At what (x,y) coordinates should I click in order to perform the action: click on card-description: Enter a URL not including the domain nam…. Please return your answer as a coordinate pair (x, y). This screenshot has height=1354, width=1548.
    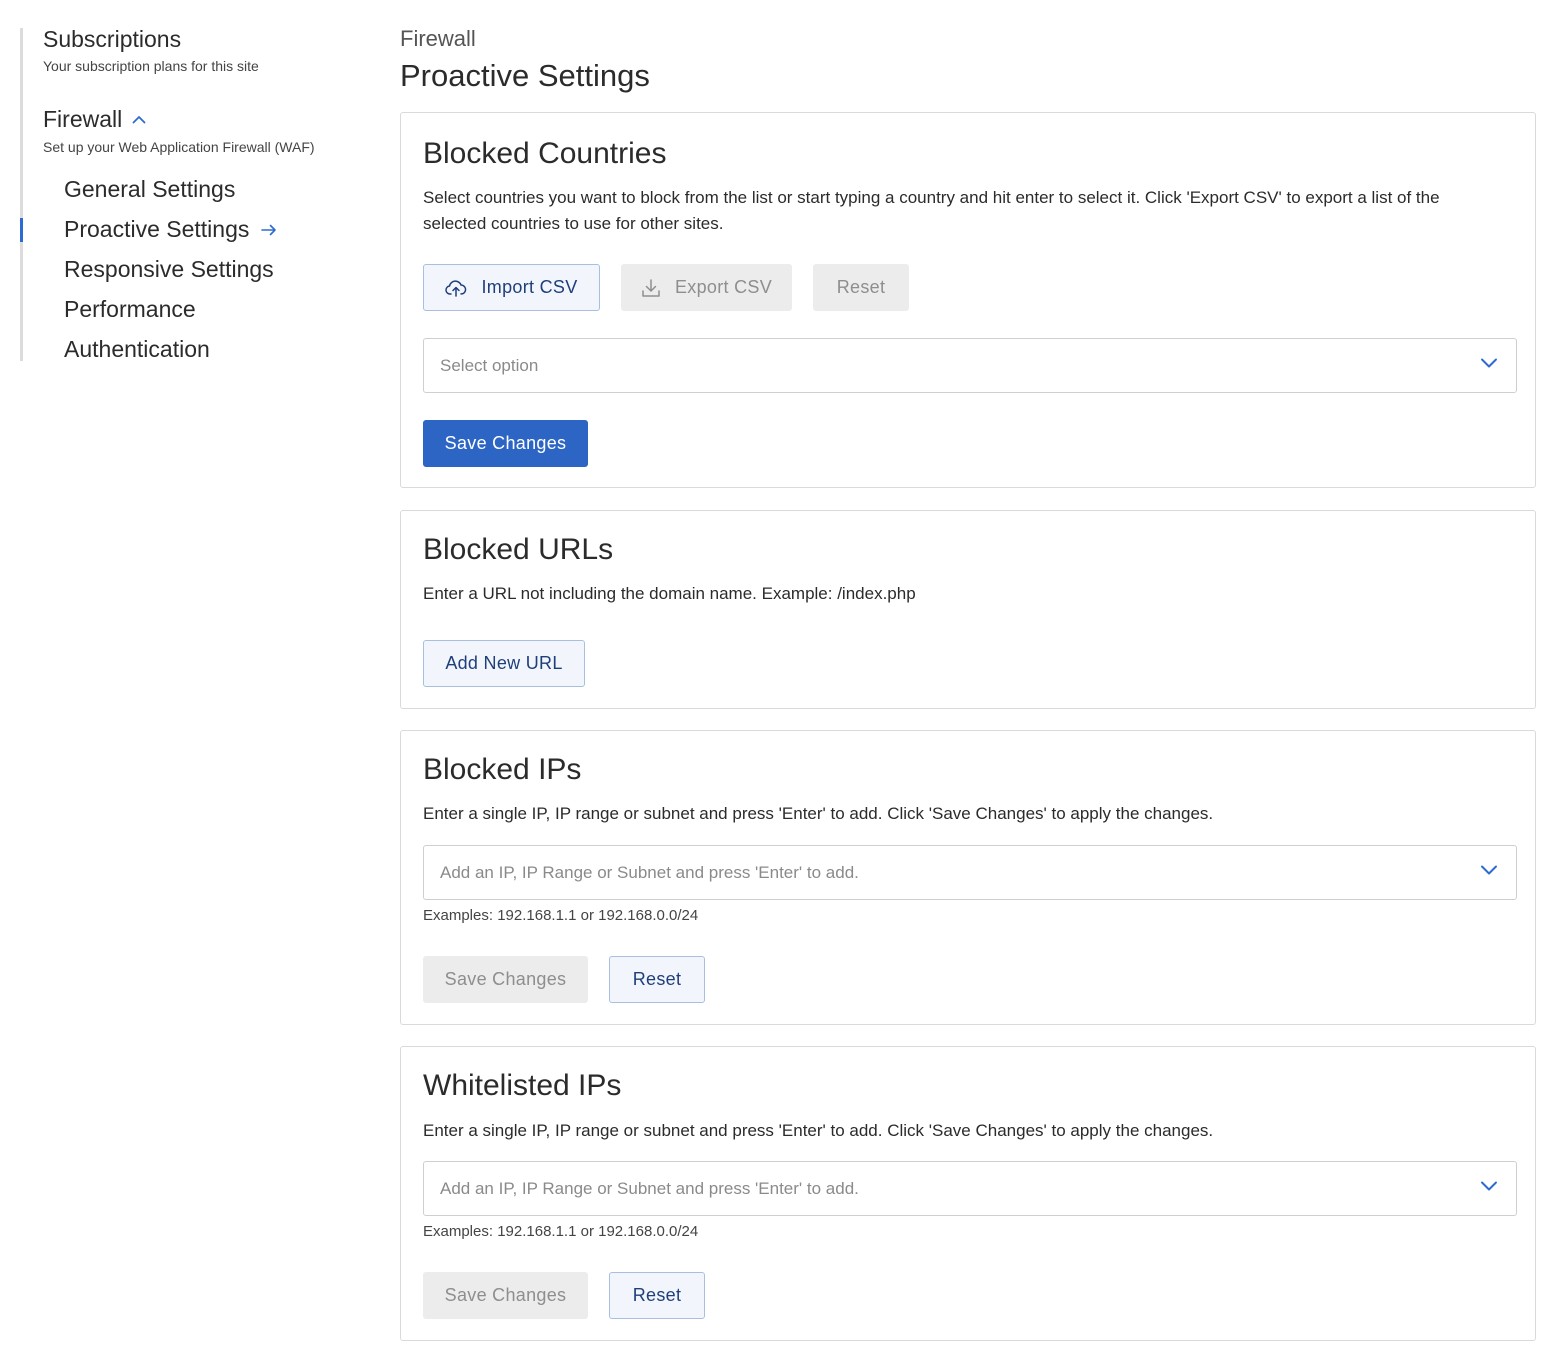
    Looking at the image, I should click on (669, 593).